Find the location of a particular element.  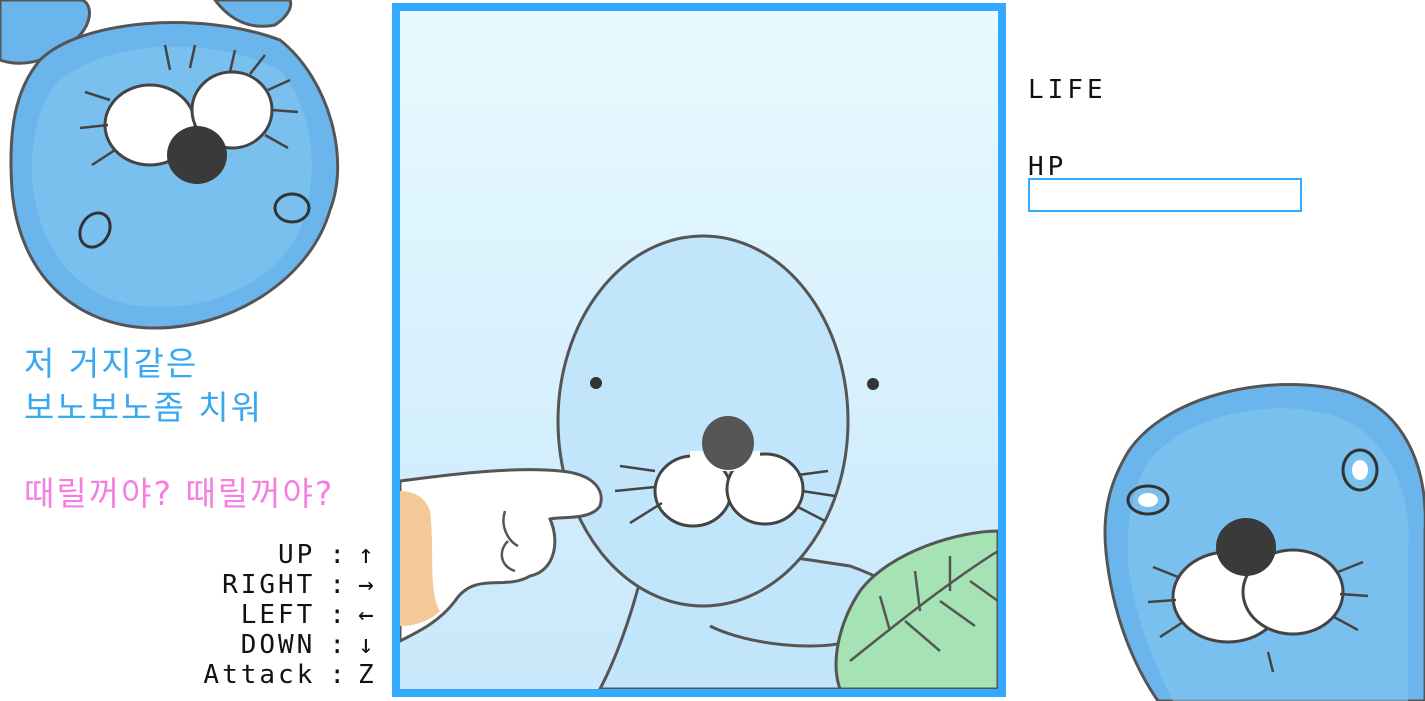

taunt-text: 때릴꺼야? 때릴꺼야? is located at coordinates (179, 493).